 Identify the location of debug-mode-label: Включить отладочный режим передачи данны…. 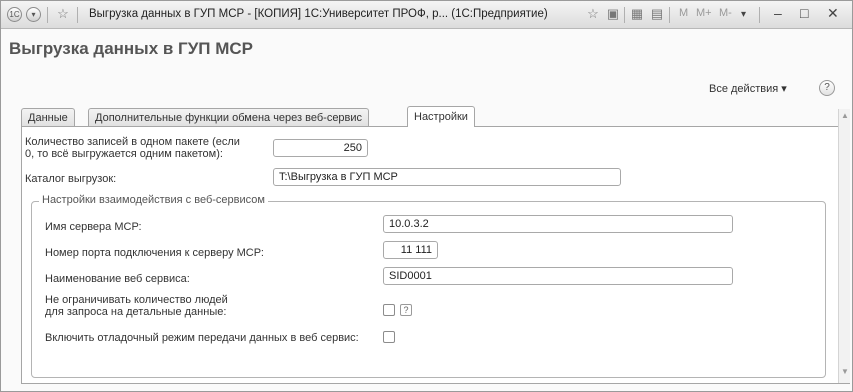
(202, 338).